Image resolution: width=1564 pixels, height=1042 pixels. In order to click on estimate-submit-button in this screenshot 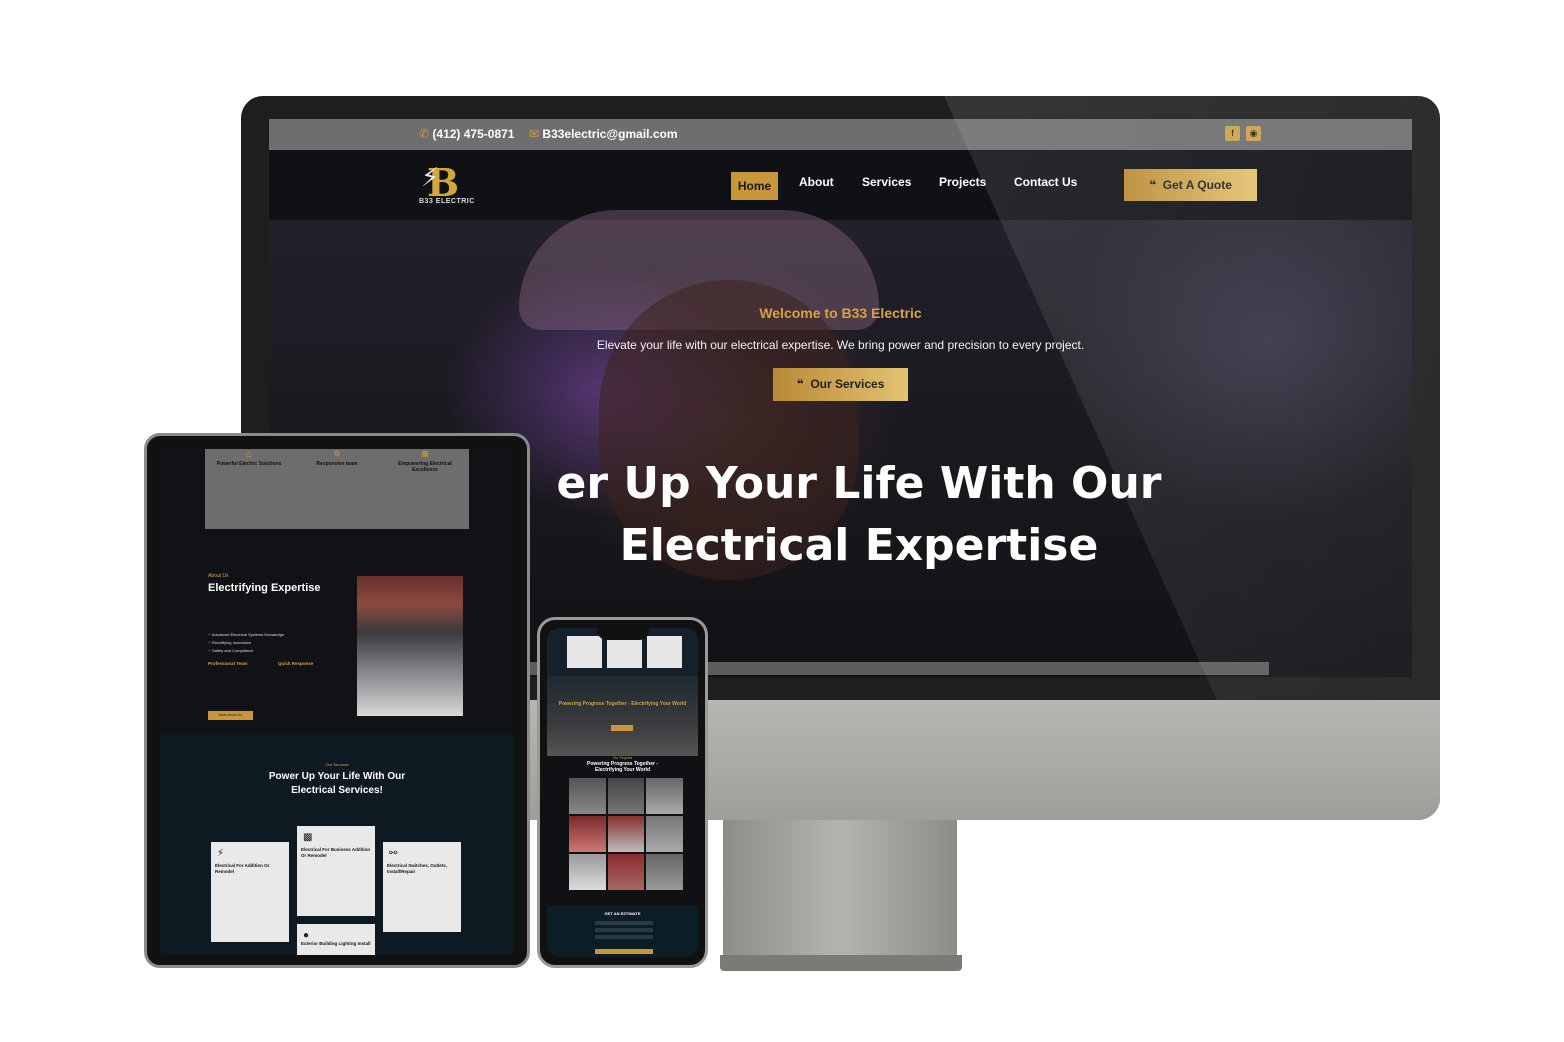, I will do `click(624, 951)`.